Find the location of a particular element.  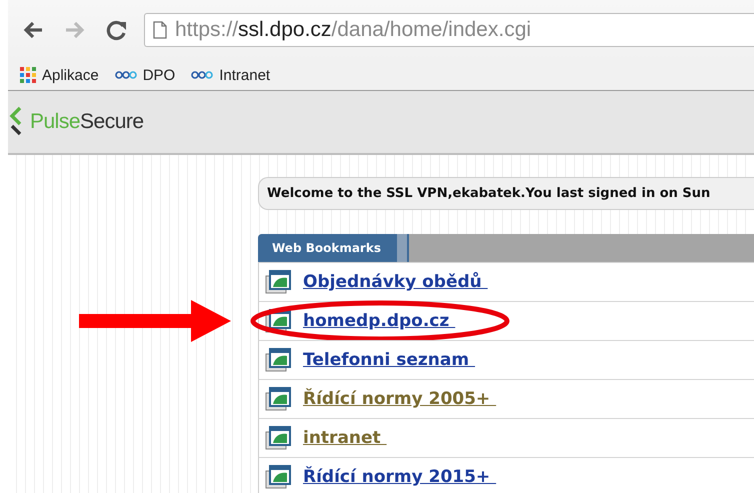

bookmark-link: DPO is located at coordinates (145, 75).